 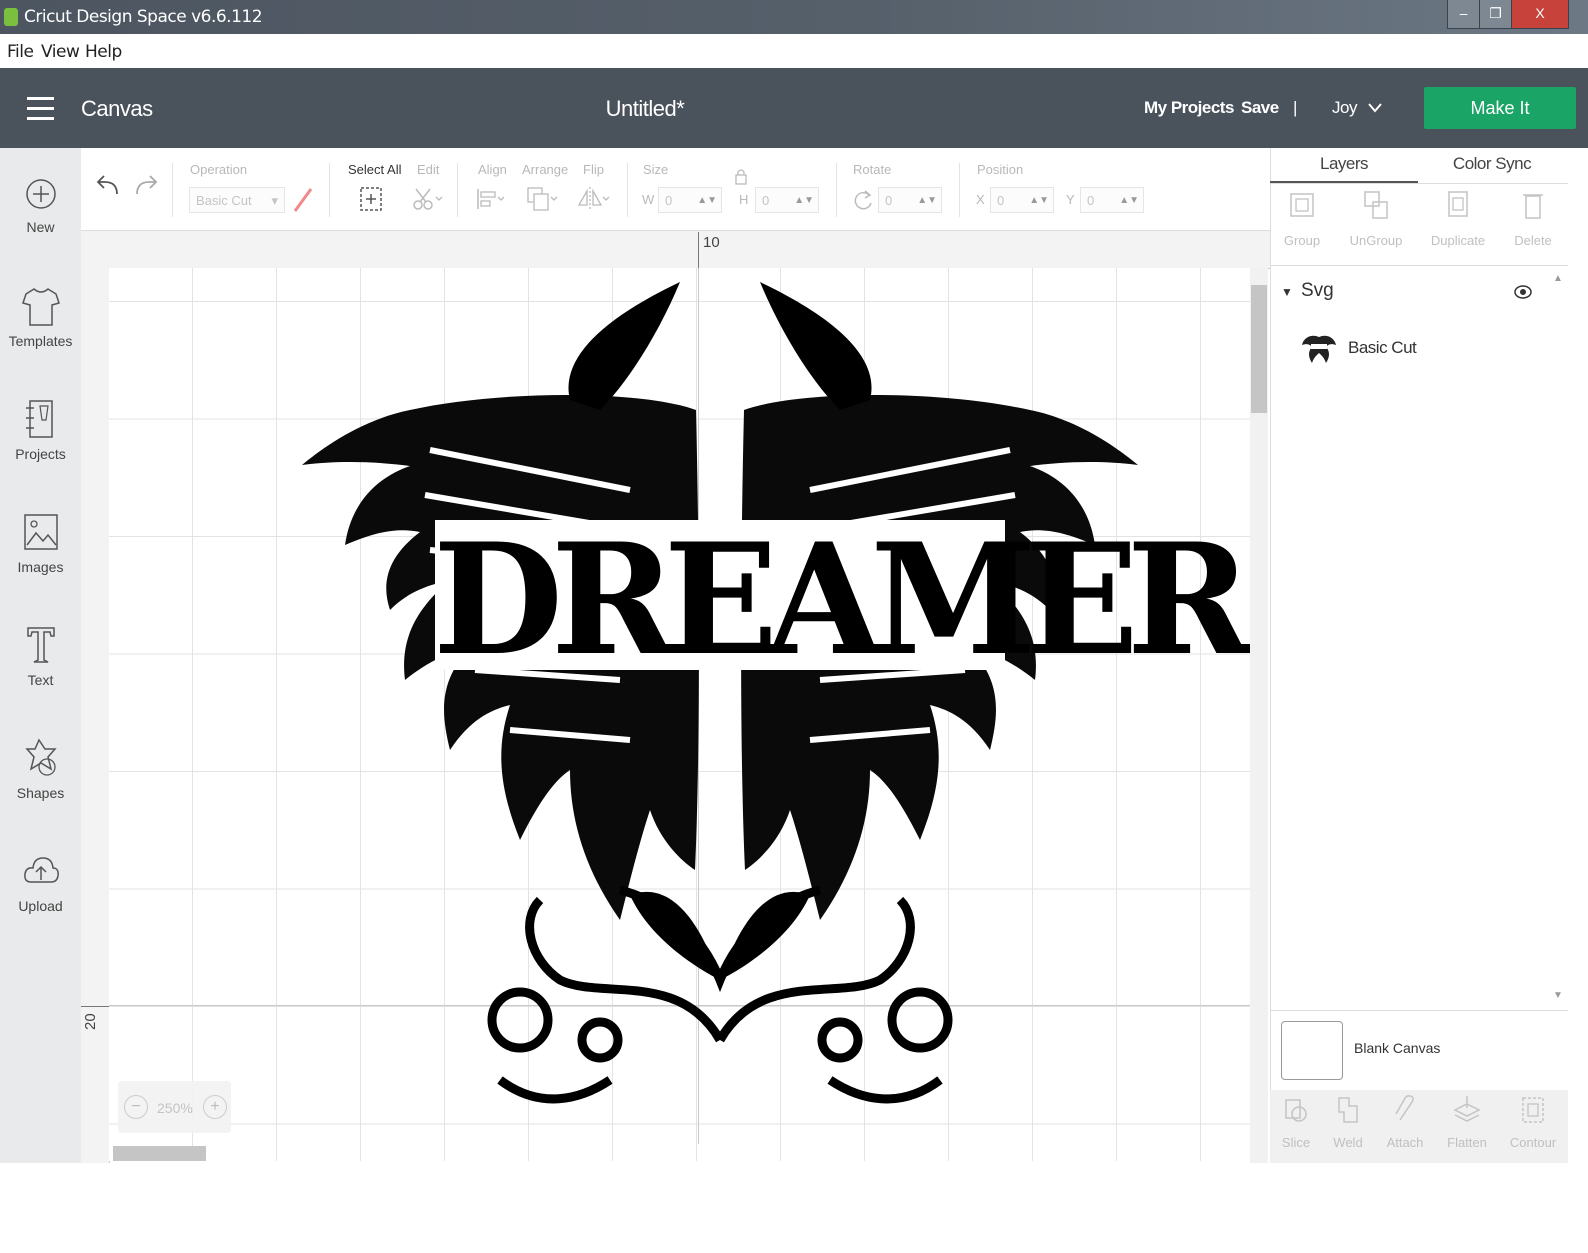 What do you see at coordinates (741, 177) in the screenshot?
I see `lock-icon` at bounding box center [741, 177].